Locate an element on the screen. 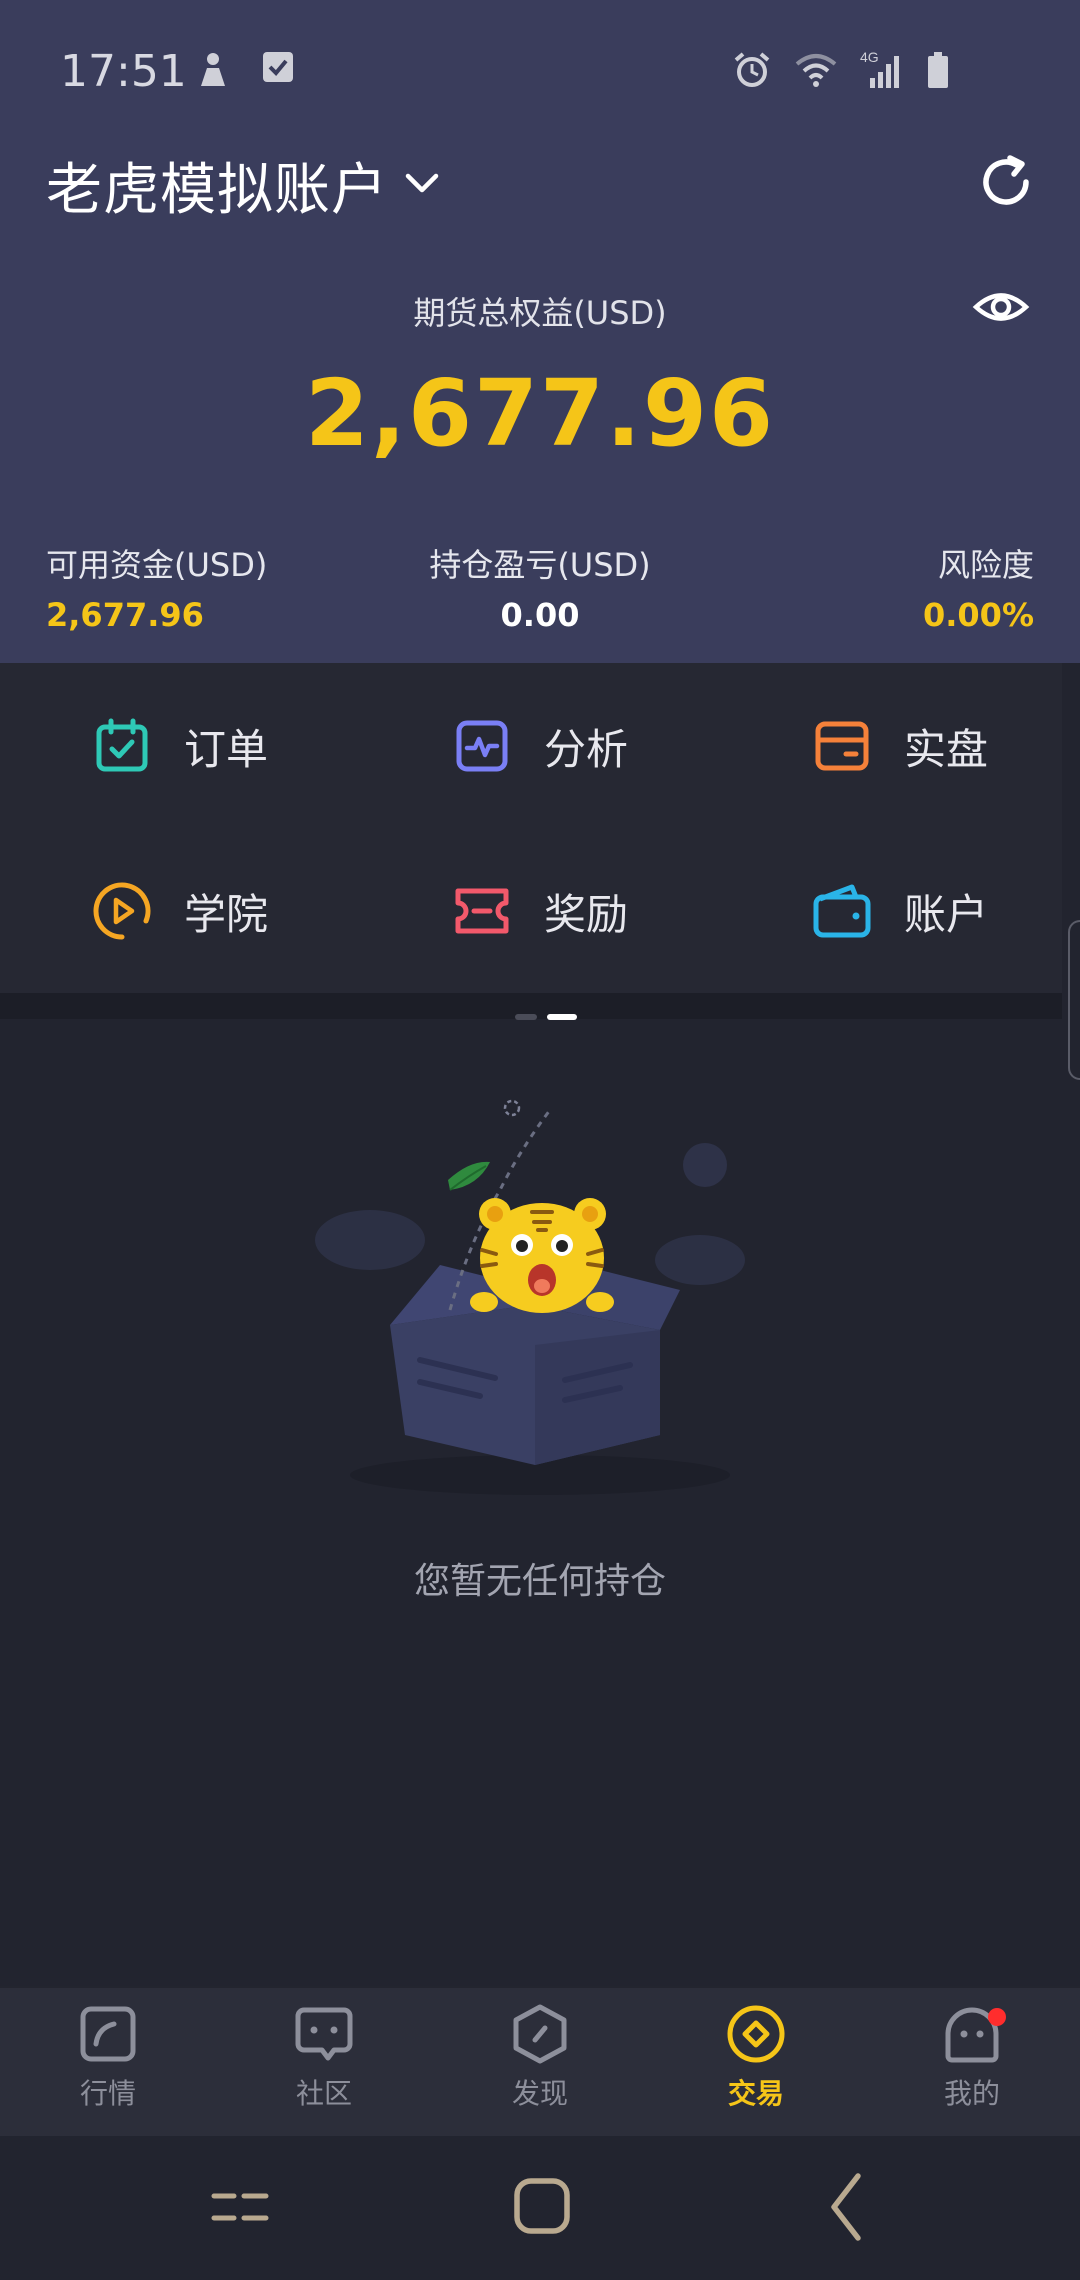  eye-icon is located at coordinates (1001, 314).